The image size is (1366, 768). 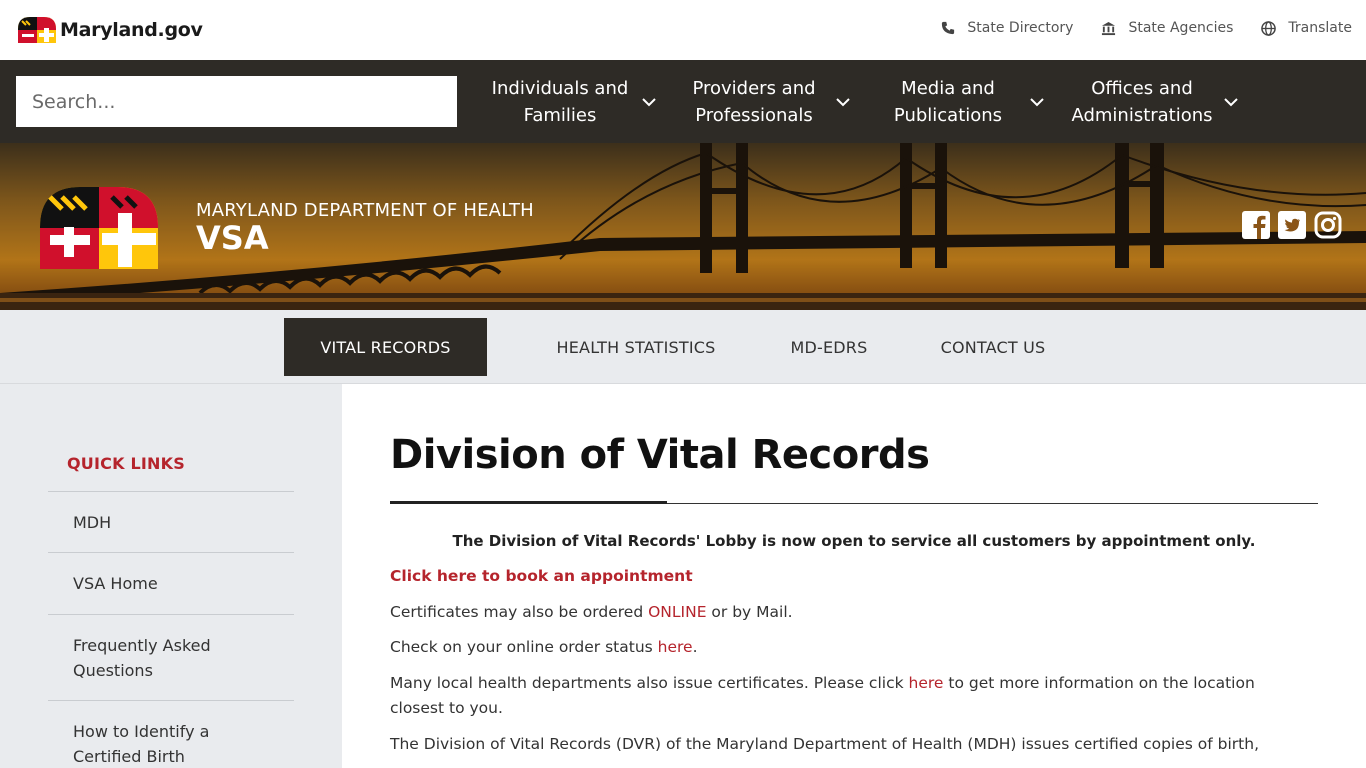 What do you see at coordinates (840, 576) in the screenshot?
I see `appointment-paragraph: Click here to book an appointment` at bounding box center [840, 576].